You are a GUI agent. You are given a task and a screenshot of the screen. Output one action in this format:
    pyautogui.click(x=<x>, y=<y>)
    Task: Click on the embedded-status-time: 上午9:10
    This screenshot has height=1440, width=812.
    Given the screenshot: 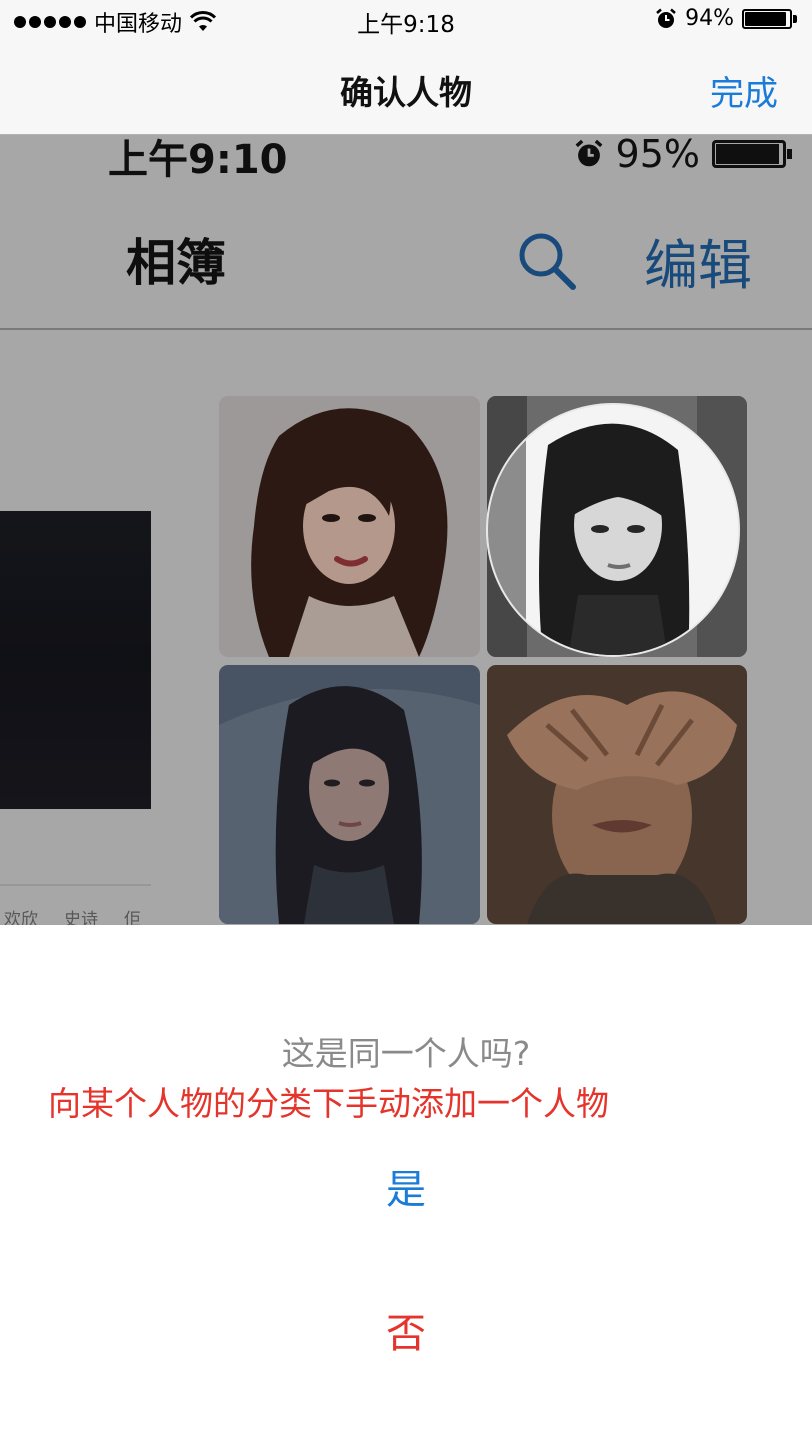 What is the action you would take?
    pyautogui.click(x=198, y=160)
    